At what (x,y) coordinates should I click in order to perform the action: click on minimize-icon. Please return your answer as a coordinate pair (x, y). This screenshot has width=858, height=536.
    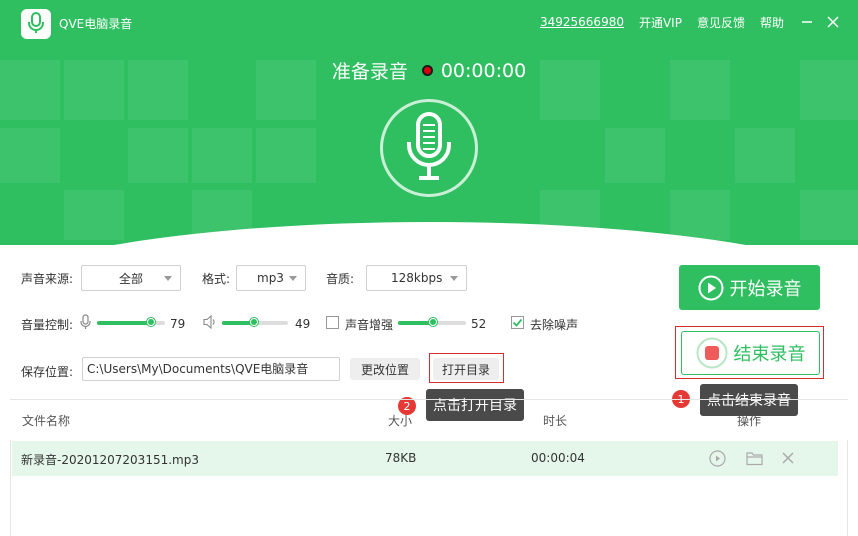
    Looking at the image, I should click on (807, 22).